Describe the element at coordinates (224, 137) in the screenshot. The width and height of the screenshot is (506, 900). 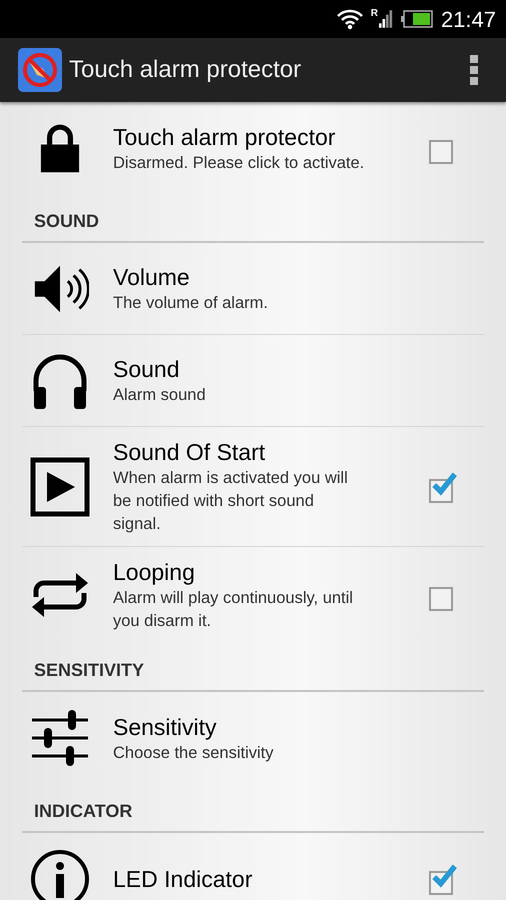
I see `item-title: Touch alarm protector` at that location.